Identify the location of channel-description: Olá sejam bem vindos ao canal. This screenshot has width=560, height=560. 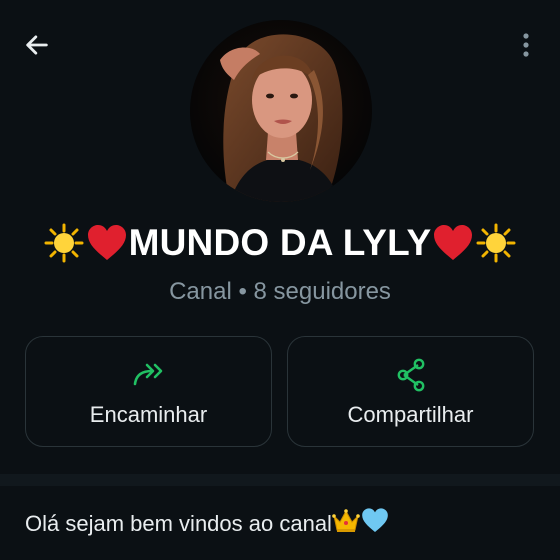
(207, 523).